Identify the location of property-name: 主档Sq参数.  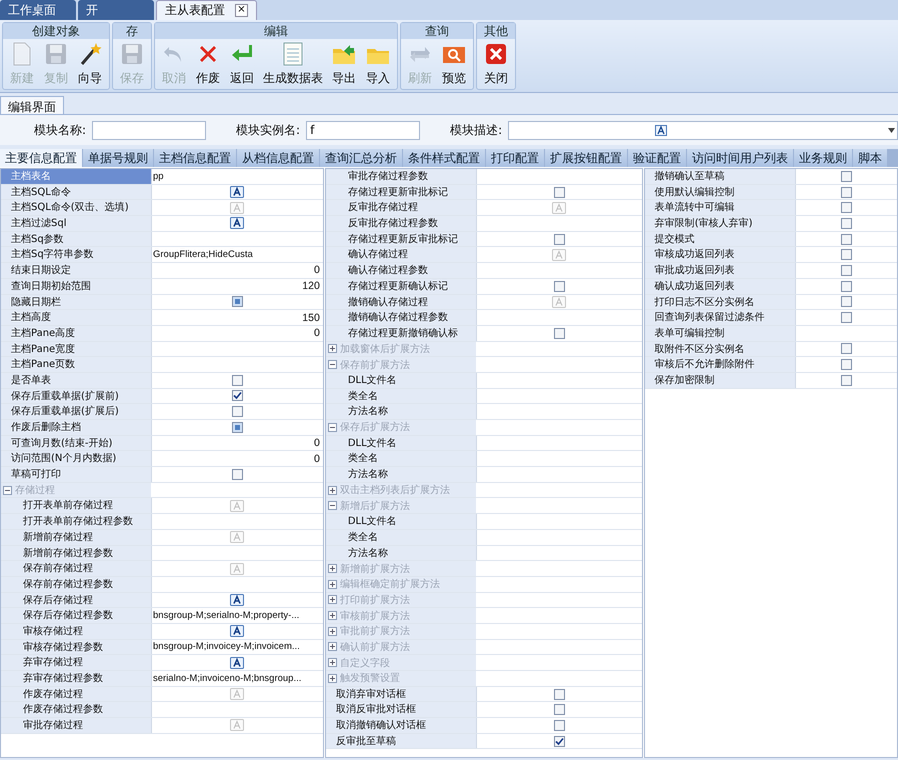
(76, 239).